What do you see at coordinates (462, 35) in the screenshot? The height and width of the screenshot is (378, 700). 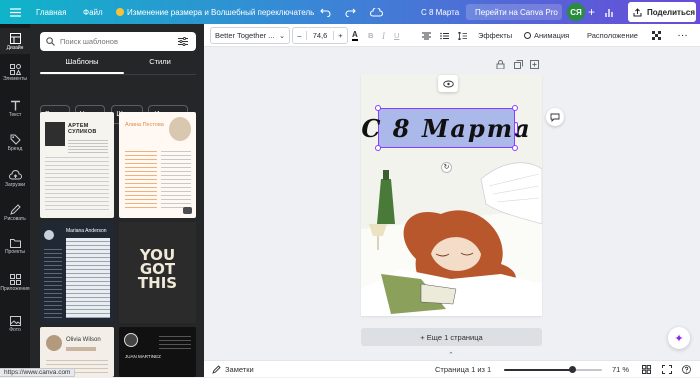 I see `spacing-icon` at bounding box center [462, 35].